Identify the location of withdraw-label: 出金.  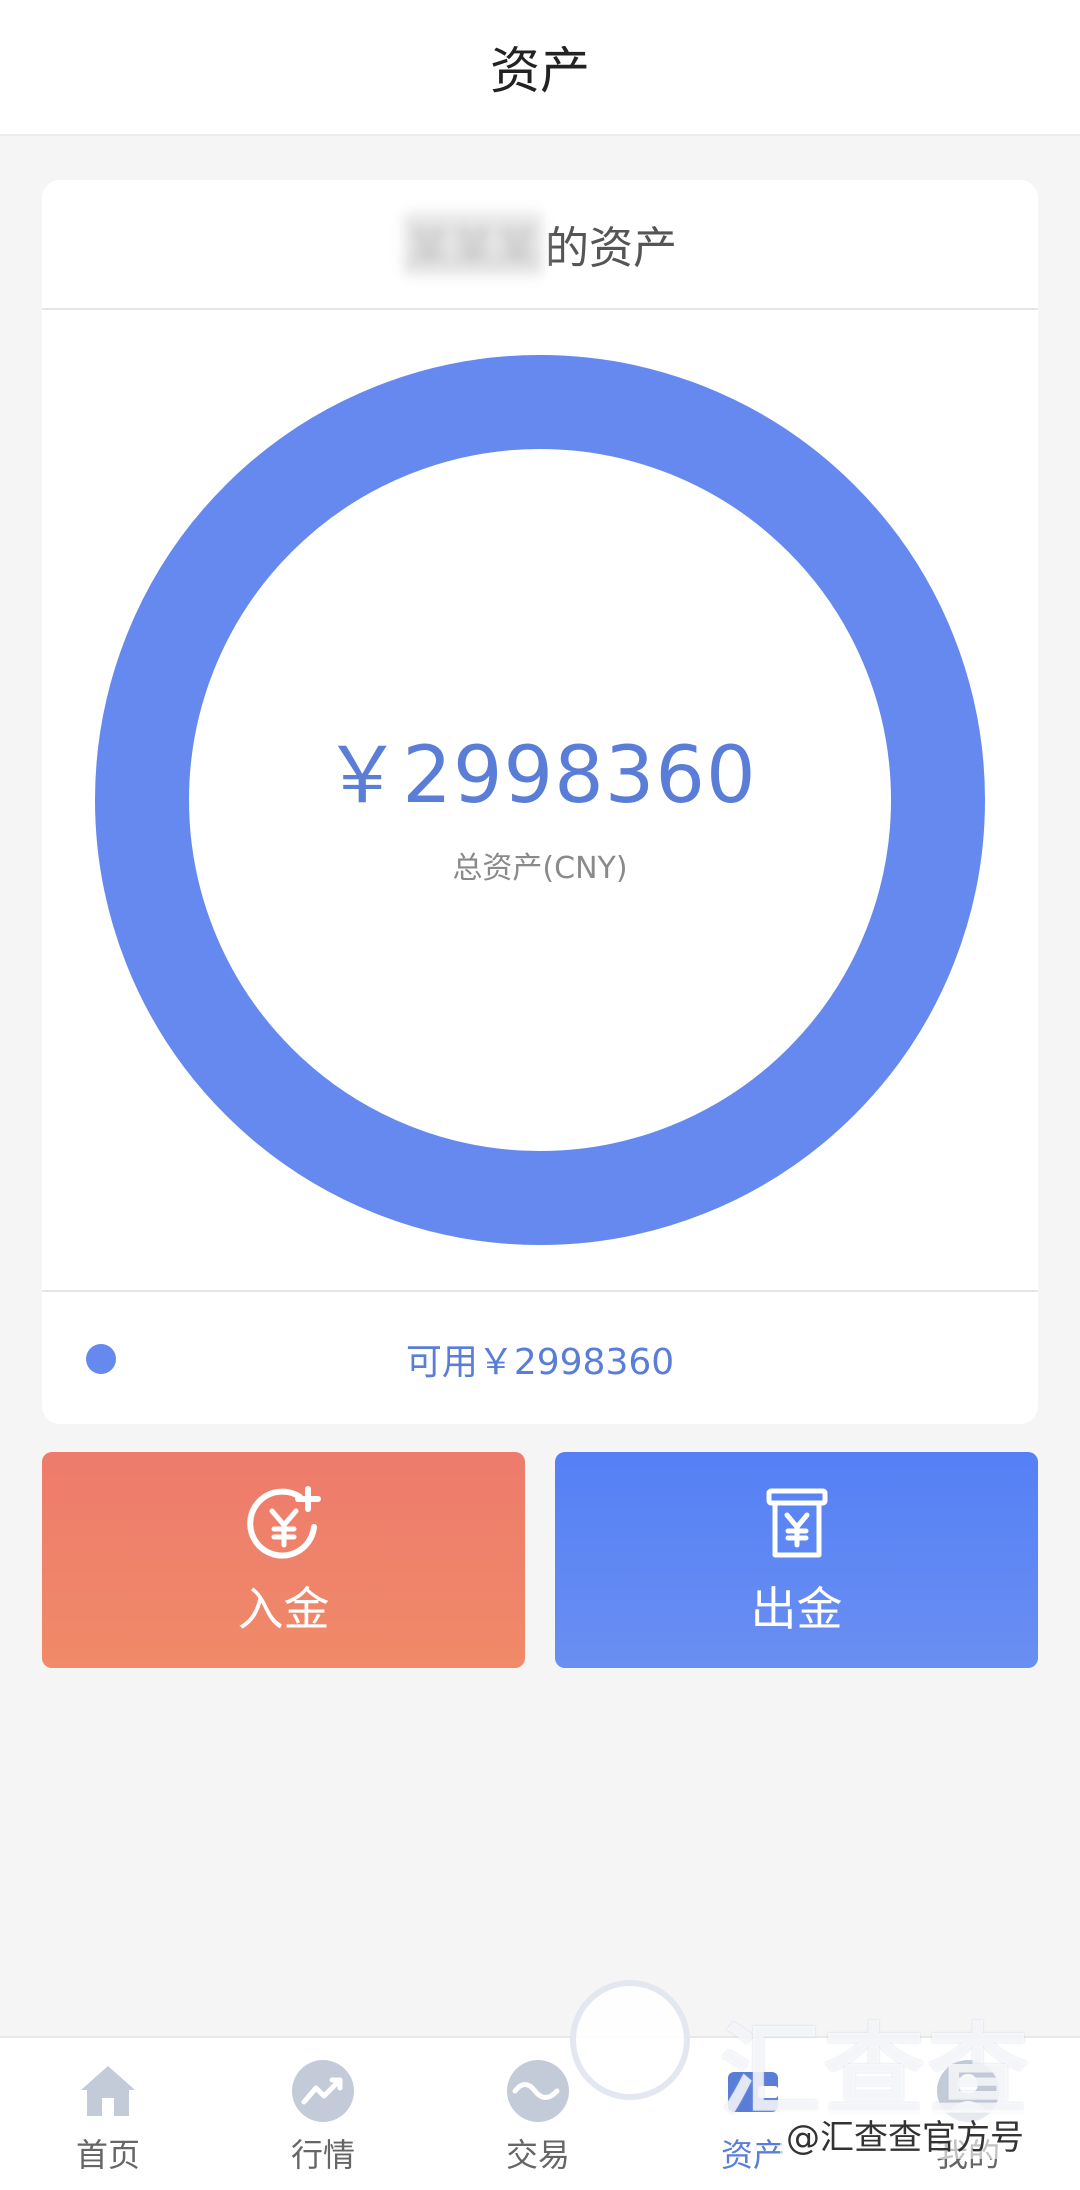
(796, 1609).